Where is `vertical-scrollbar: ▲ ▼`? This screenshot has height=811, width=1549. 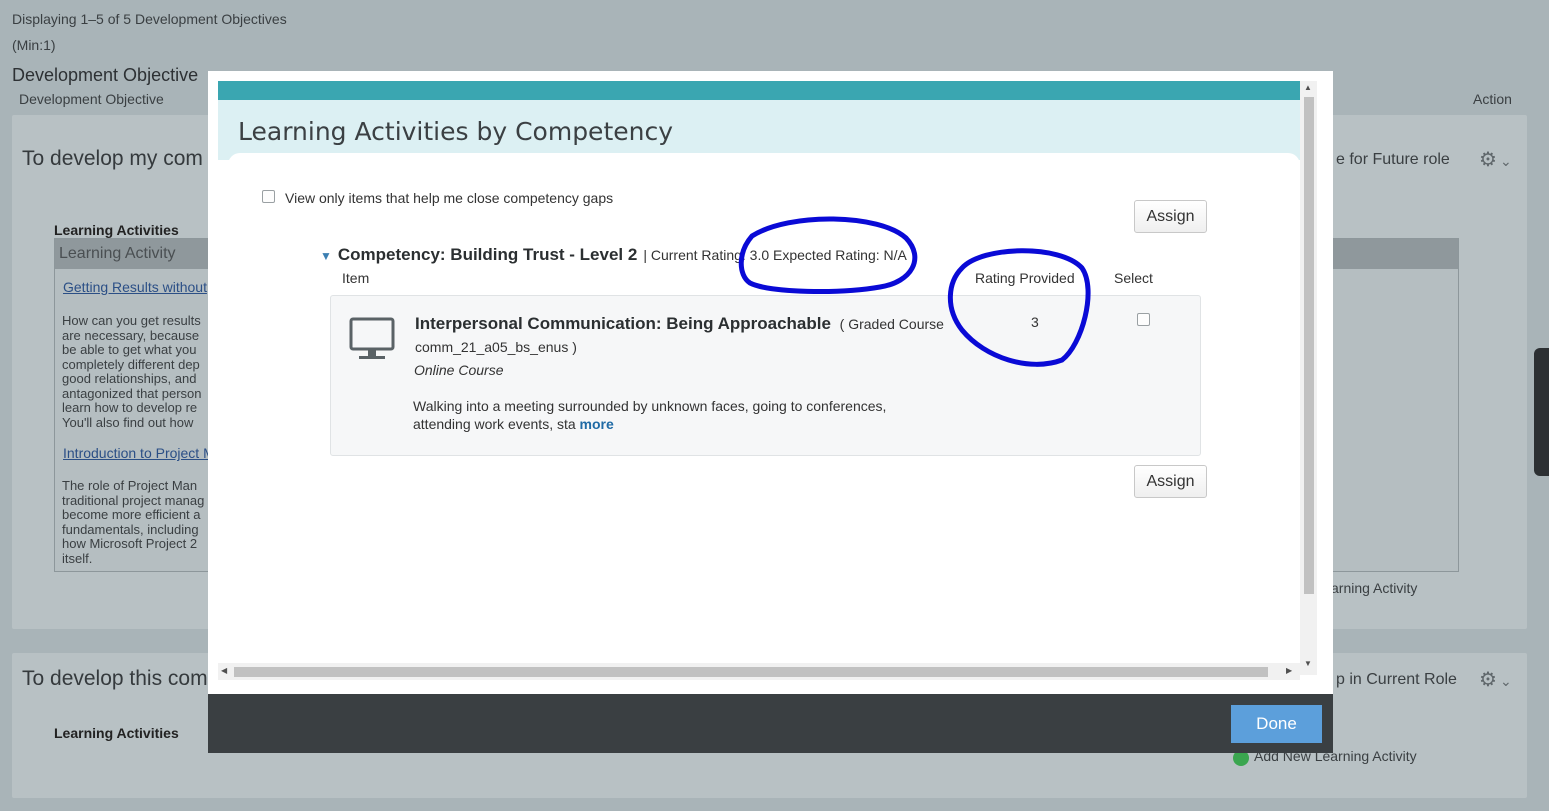 vertical-scrollbar: ▲ ▼ is located at coordinates (1308, 378).